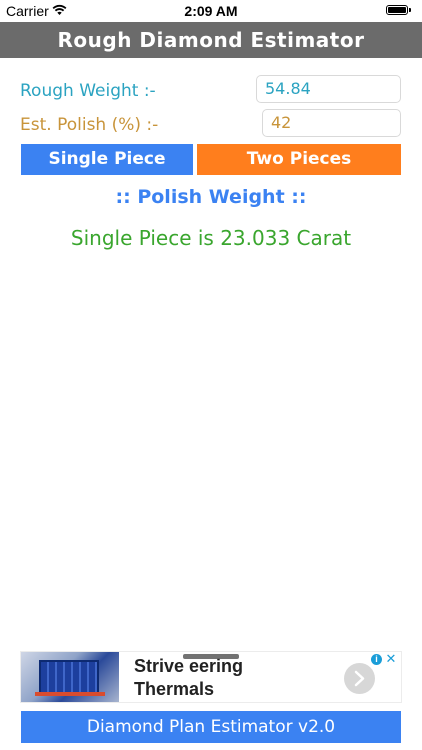  I want to click on two-pieces-button: Two Pieces, so click(299, 159).